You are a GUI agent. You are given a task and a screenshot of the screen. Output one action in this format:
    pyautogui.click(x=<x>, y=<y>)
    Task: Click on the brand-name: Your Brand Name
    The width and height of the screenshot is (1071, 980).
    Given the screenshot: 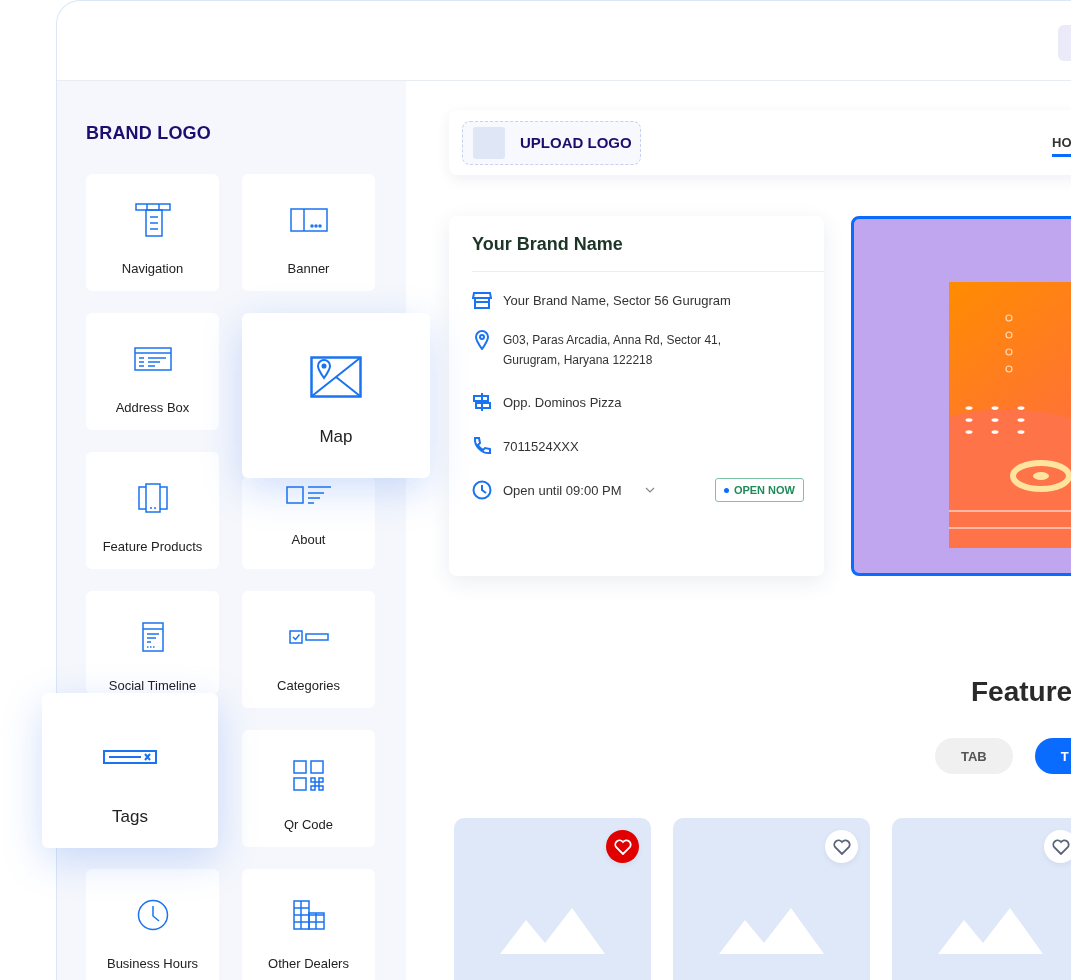 What is the action you would take?
    pyautogui.click(x=548, y=244)
    